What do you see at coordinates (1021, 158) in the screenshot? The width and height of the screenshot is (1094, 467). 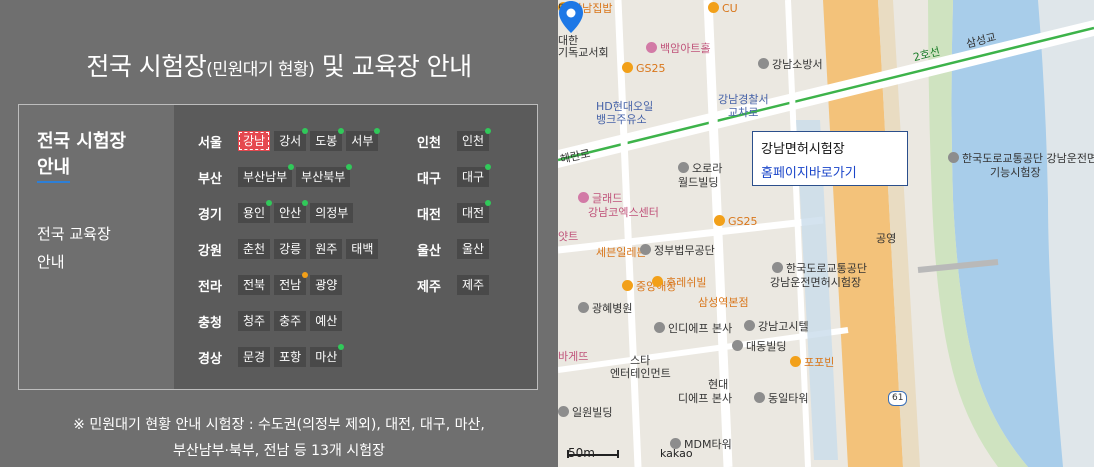 I see `map-place-label: 한국도로교통공단 강남운전면허` at bounding box center [1021, 158].